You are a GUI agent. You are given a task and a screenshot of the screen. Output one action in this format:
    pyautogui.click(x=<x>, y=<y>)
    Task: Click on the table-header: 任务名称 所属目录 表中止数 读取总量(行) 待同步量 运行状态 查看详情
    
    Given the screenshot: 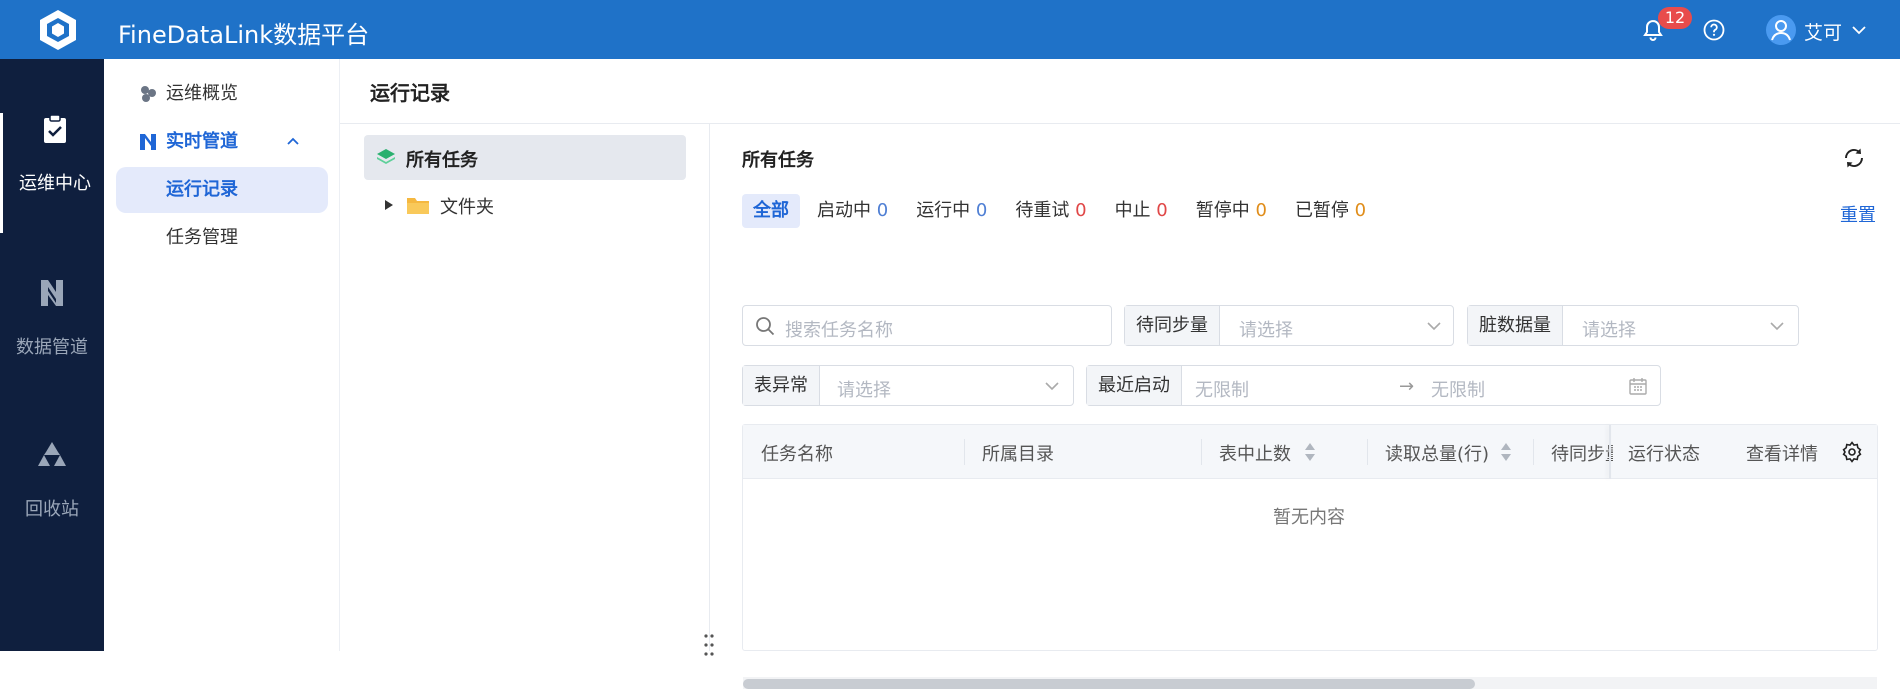 What is the action you would take?
    pyautogui.click(x=1310, y=452)
    